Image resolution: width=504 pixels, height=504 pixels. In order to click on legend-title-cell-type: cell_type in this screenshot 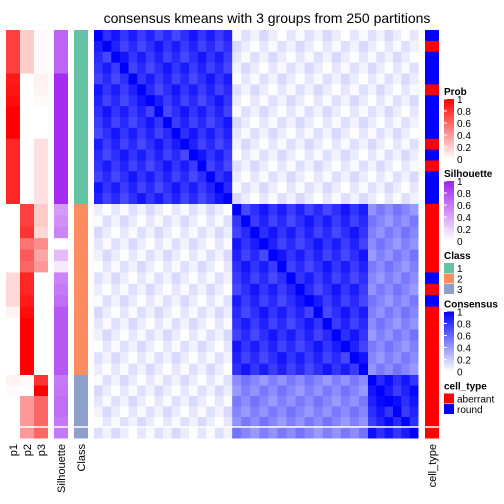, I will do `click(465, 387)`.